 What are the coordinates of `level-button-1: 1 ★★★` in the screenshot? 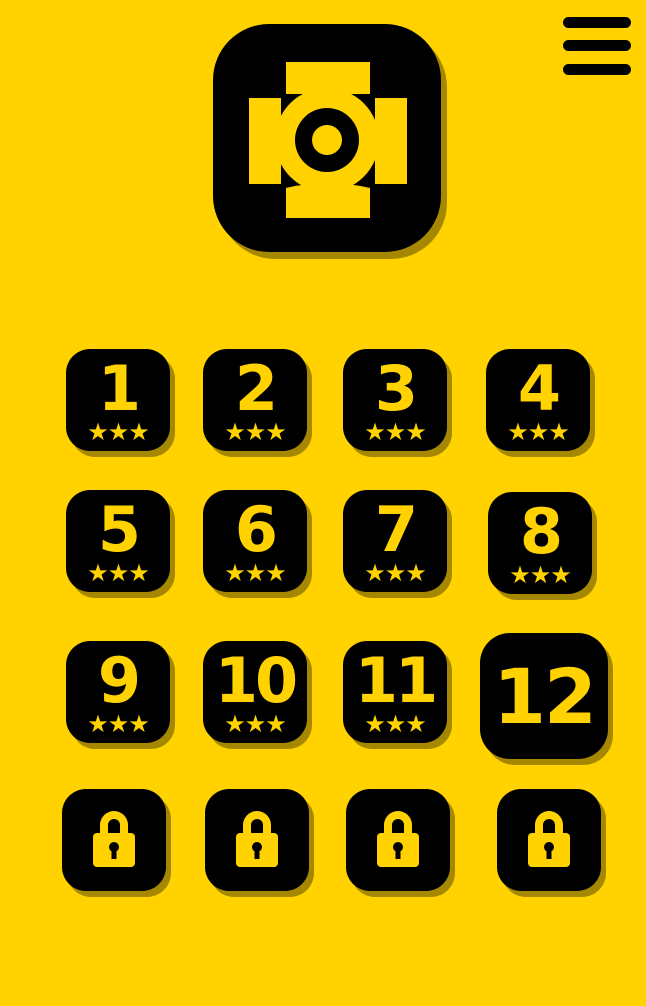 It's located at (118, 400).